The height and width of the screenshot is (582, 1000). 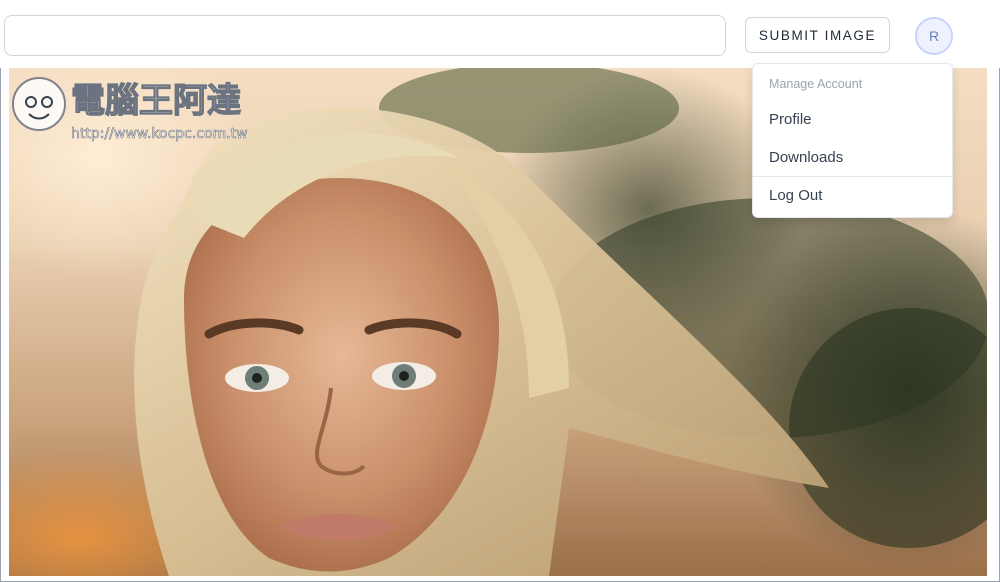 I want to click on top-bar: SUBMIT IMAGE R, so click(x=500, y=34).